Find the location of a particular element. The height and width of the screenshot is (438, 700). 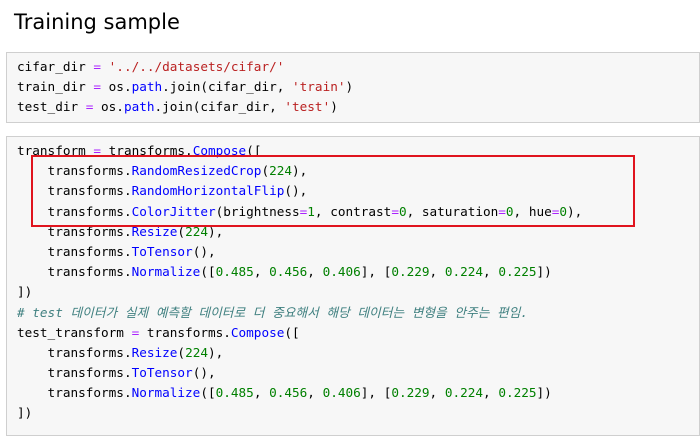

member-token: RandomHorizontalFlip is located at coordinates (208, 191).